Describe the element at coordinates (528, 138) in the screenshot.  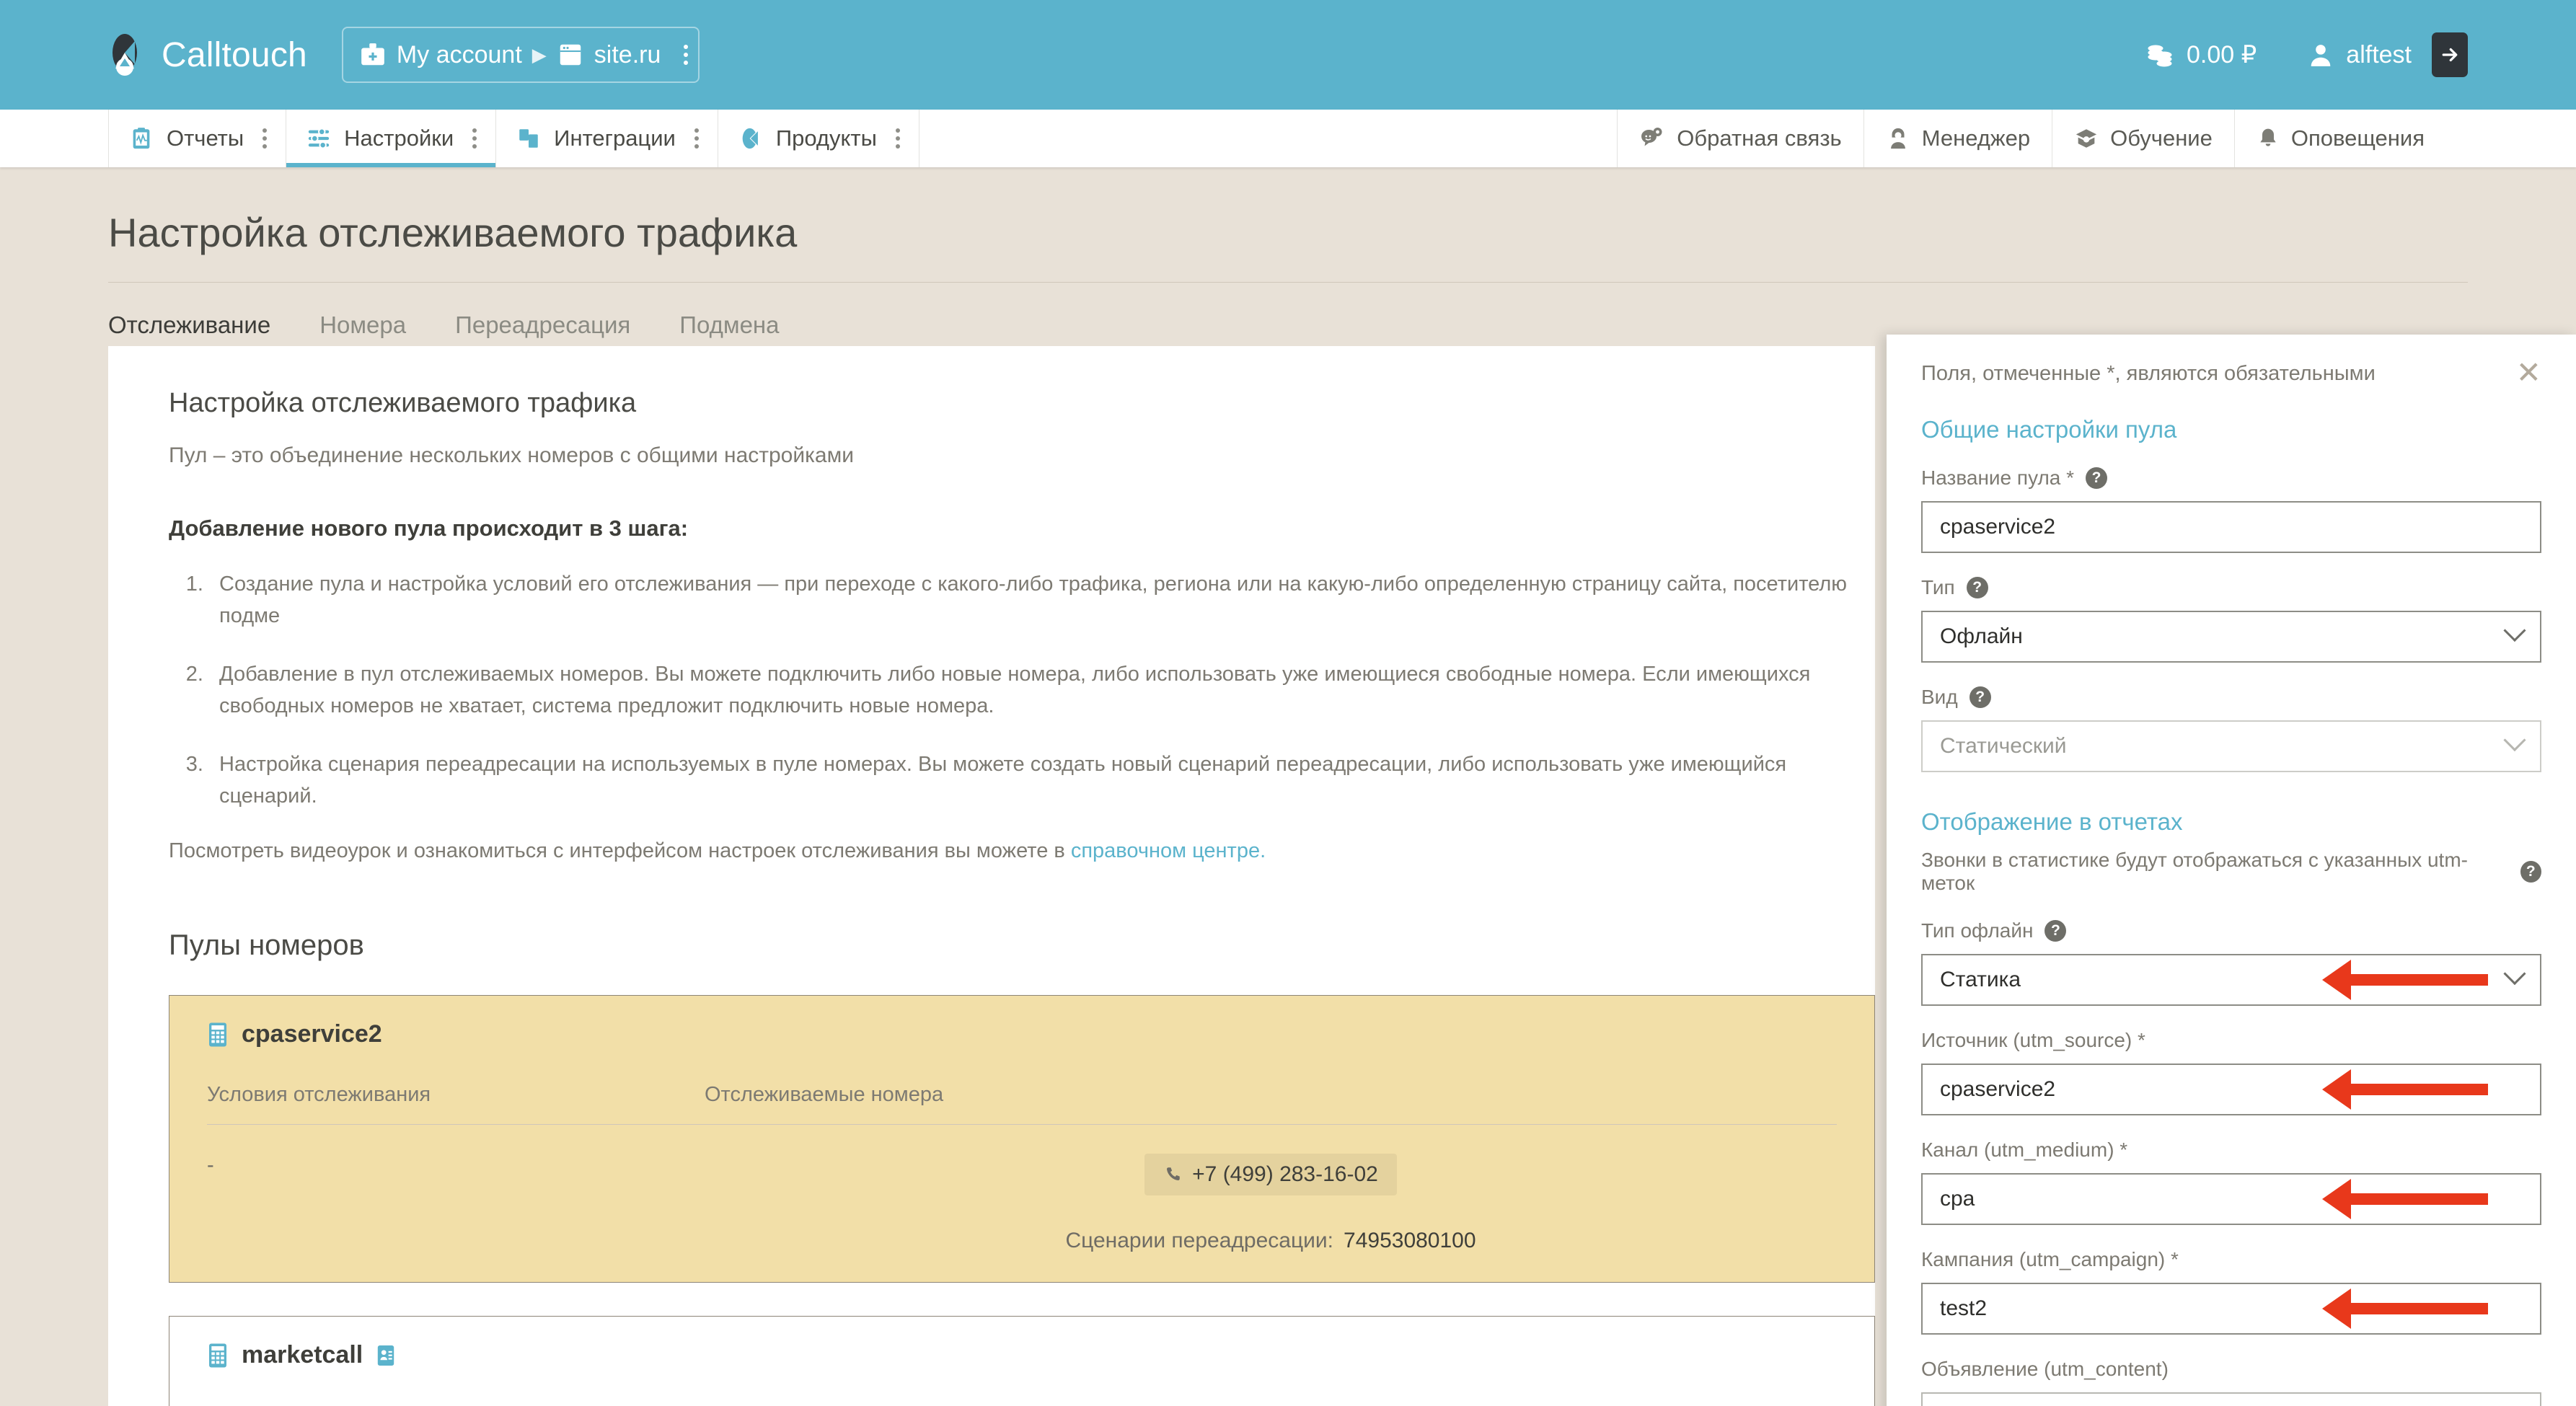
I see `integrations-blocks-icon` at that location.